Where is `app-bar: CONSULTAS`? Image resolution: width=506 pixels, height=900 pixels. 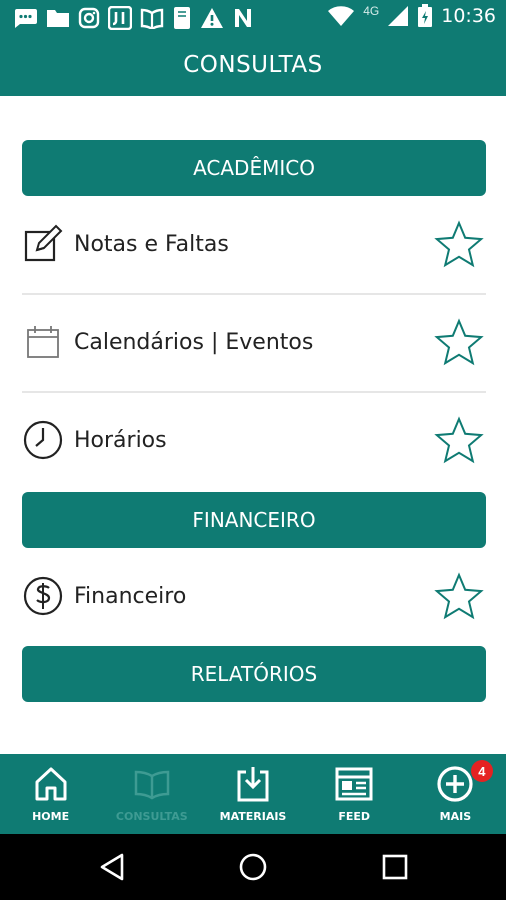
app-bar: CONSULTAS is located at coordinates (253, 66).